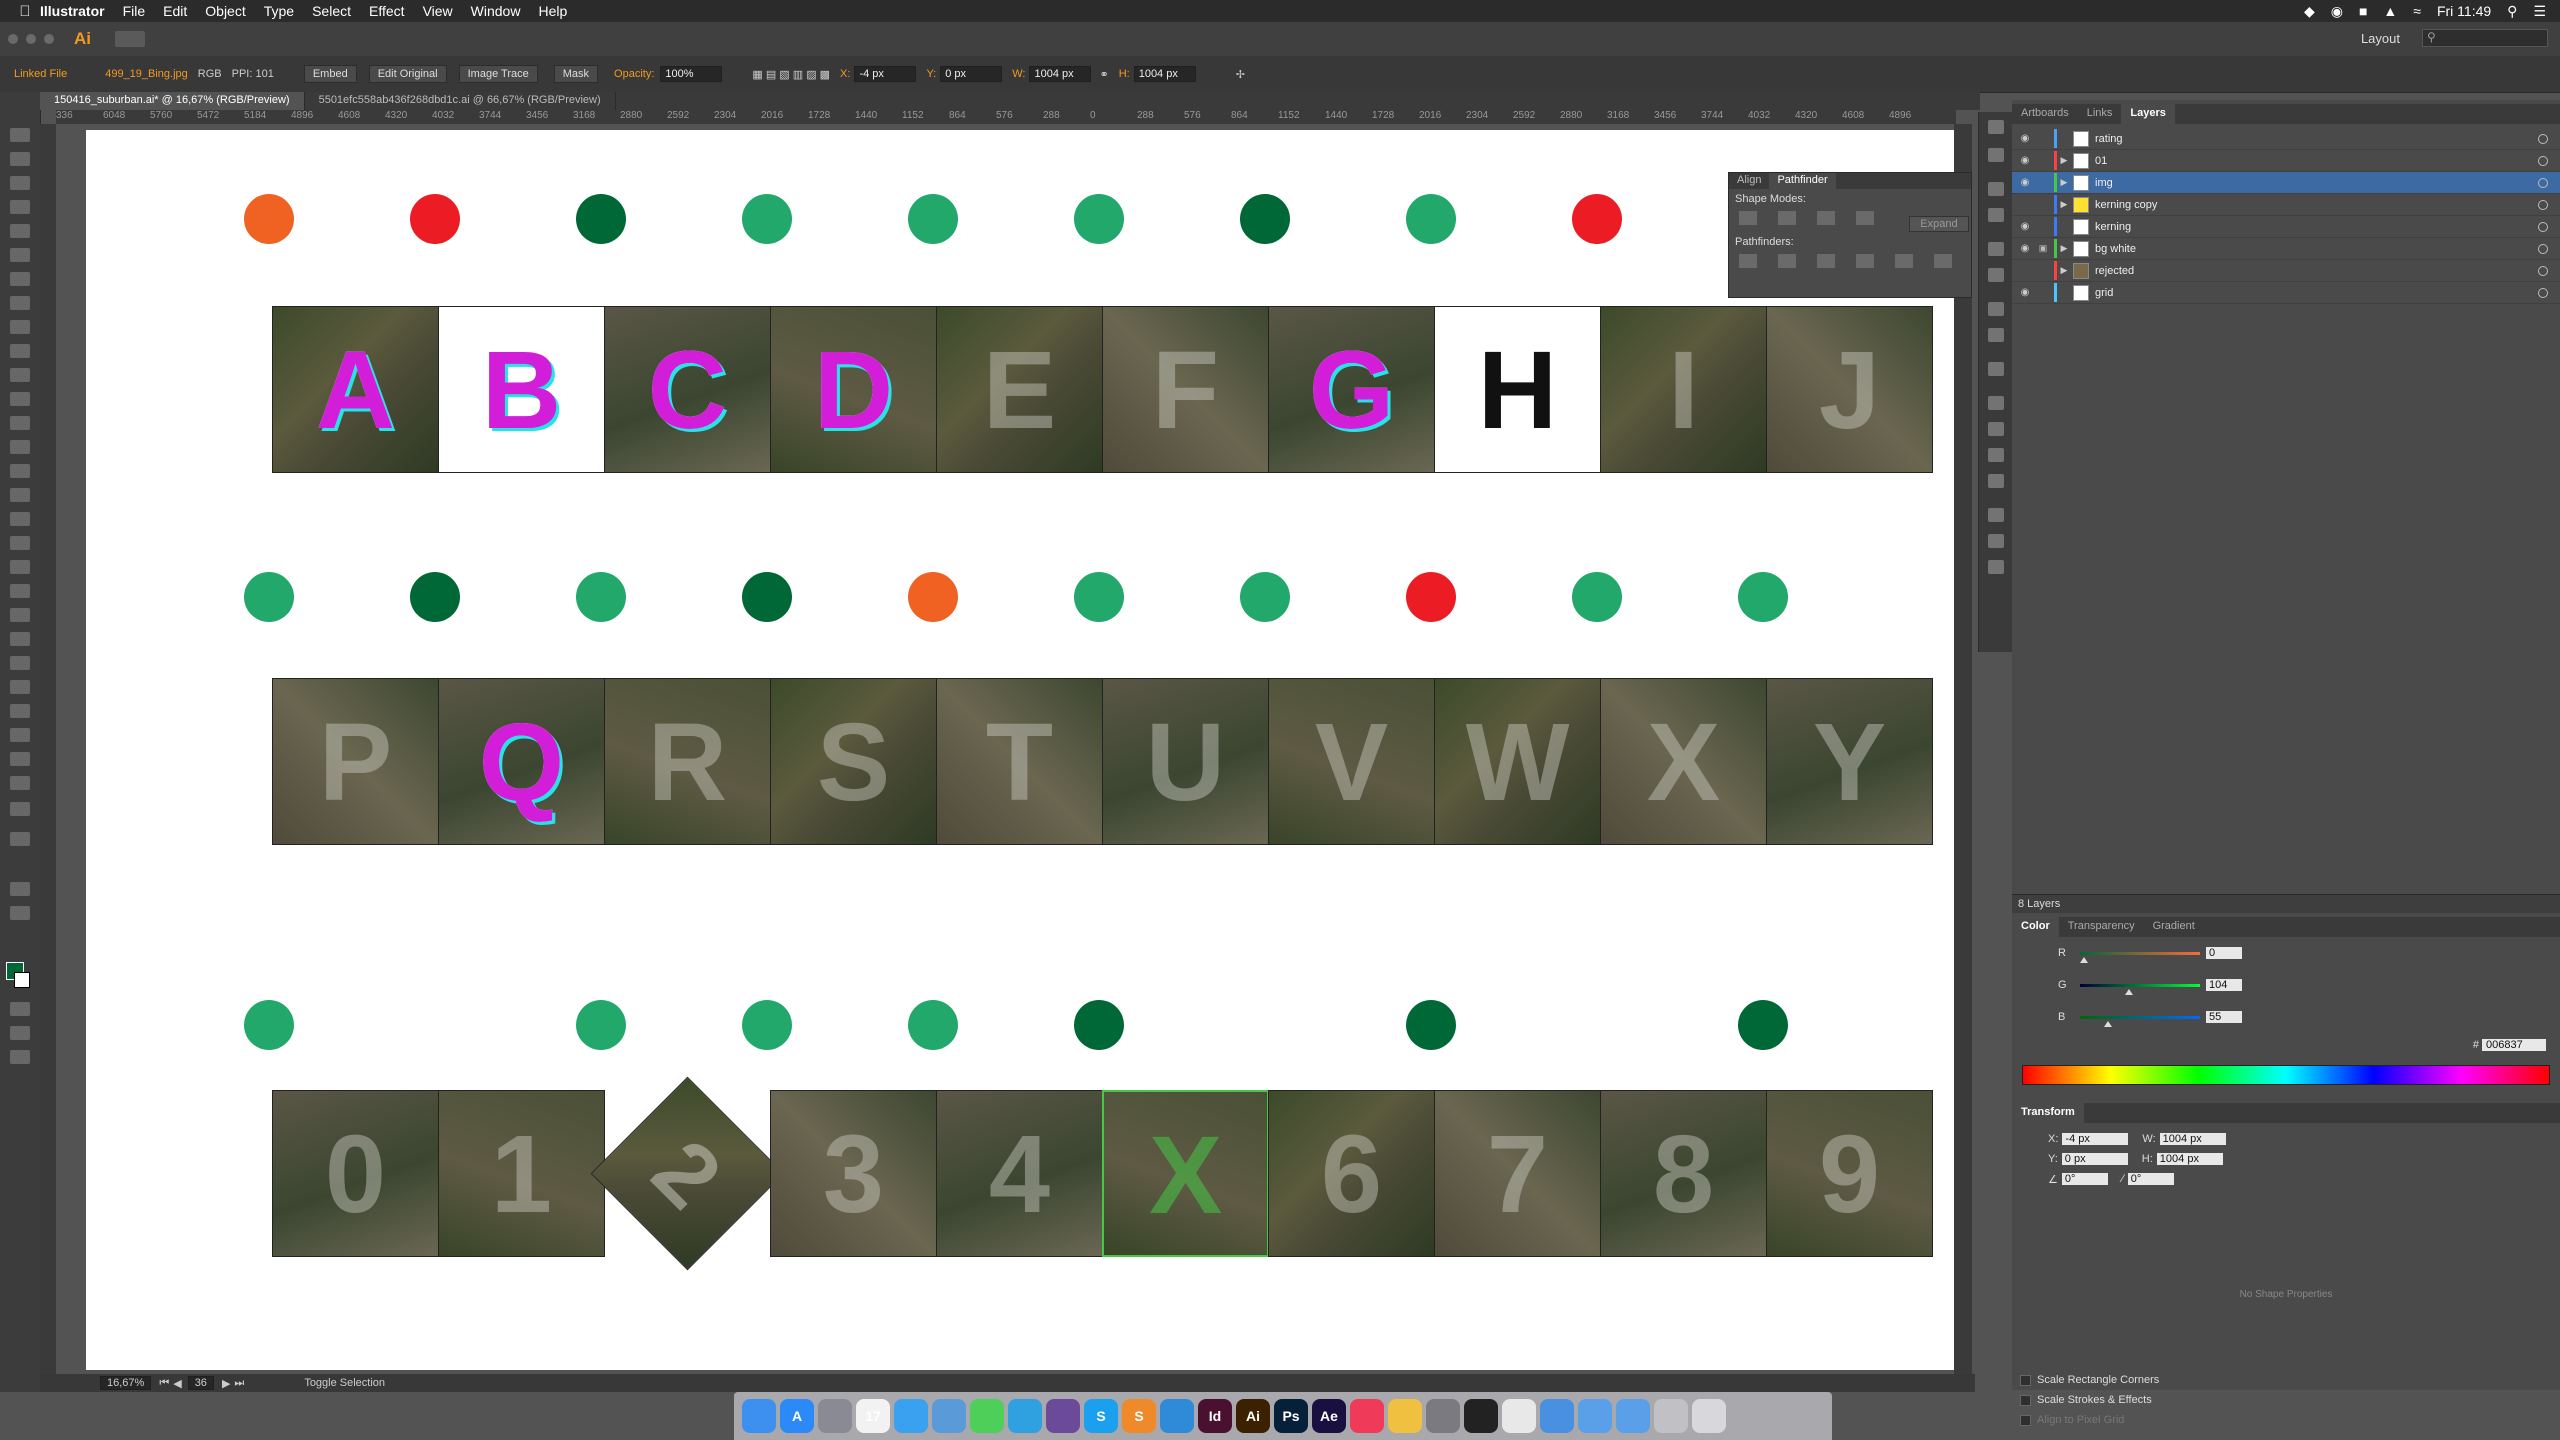  Describe the element at coordinates (1996, 481) in the screenshot. I see `image-trace-panel-icon` at that location.